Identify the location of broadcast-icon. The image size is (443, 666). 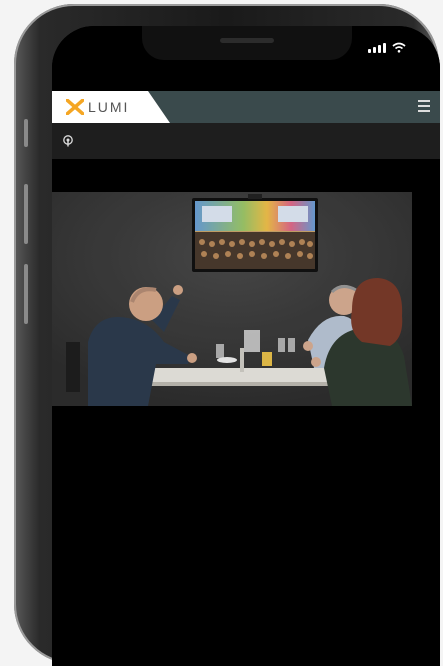
(68, 141).